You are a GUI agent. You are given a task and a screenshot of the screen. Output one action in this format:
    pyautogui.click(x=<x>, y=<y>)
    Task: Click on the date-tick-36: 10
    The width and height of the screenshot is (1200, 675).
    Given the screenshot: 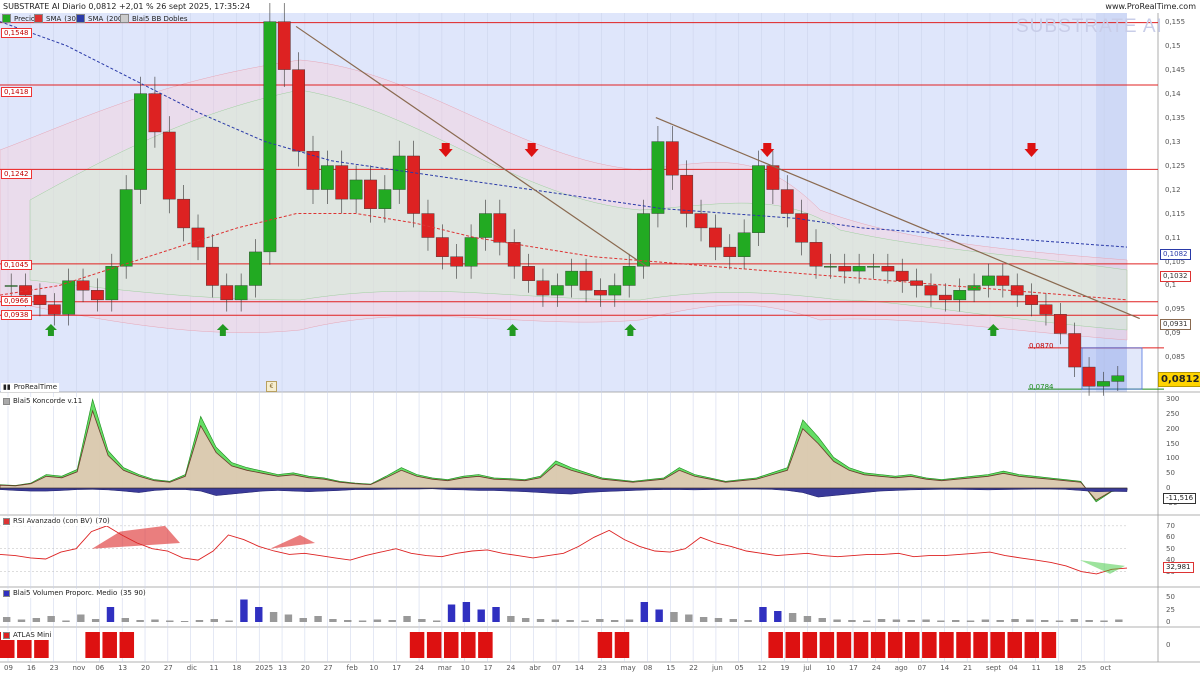 What is the action you would take?
    pyautogui.click(x=831, y=668)
    